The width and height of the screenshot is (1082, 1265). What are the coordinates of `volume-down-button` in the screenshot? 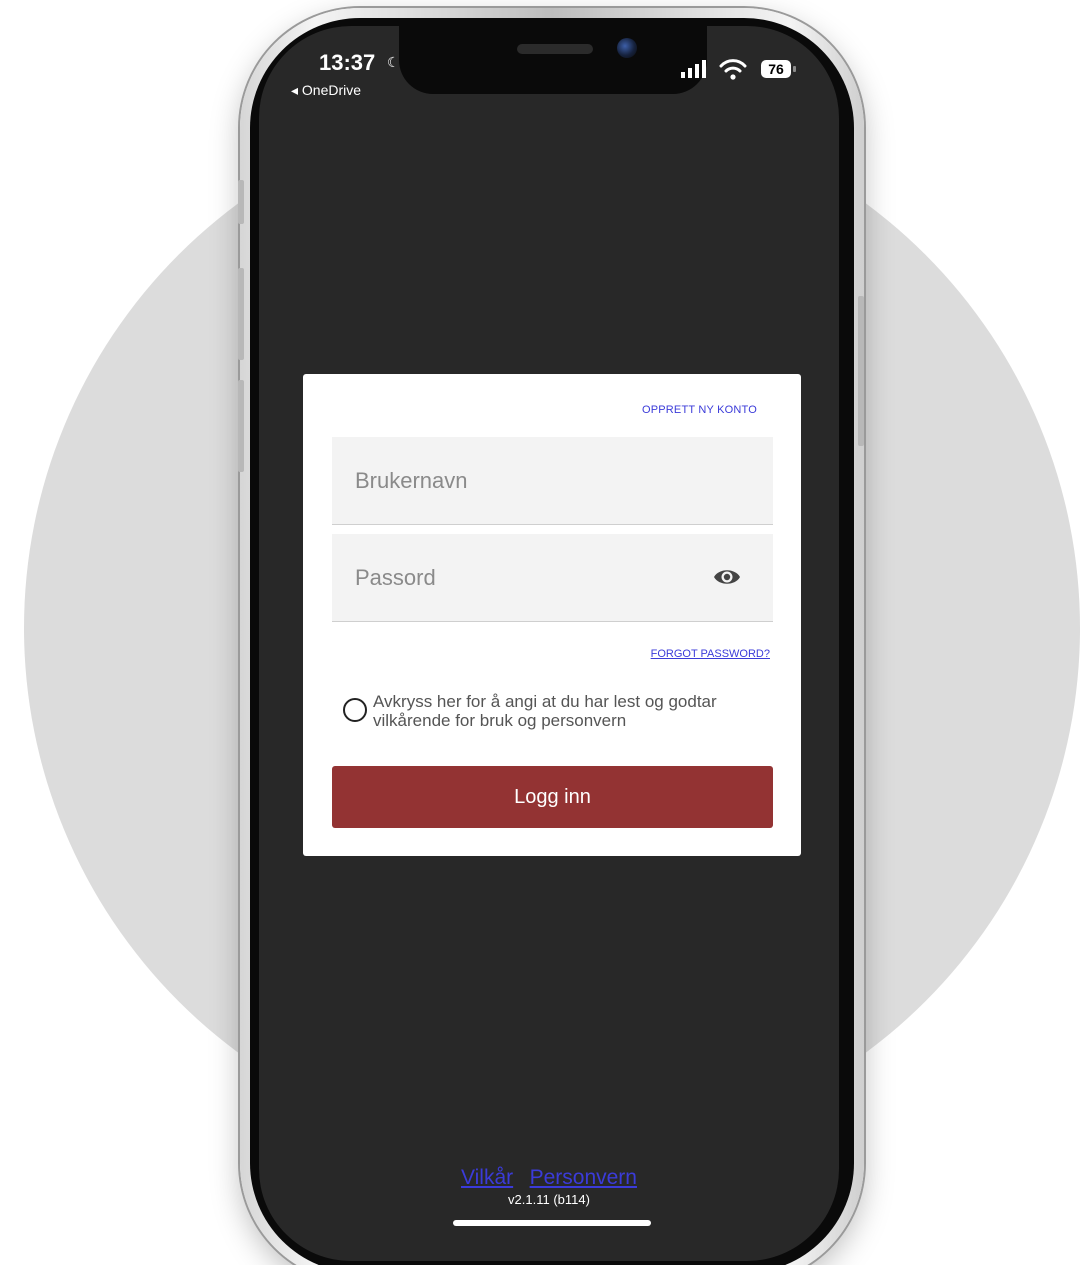 It's located at (241, 426).